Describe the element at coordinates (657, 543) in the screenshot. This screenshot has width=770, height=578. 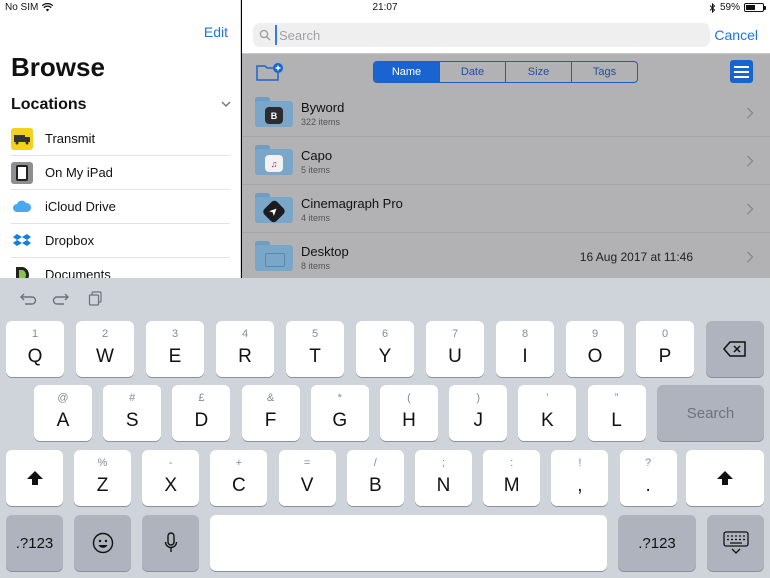
I see `numbers-key-right: .?123` at that location.